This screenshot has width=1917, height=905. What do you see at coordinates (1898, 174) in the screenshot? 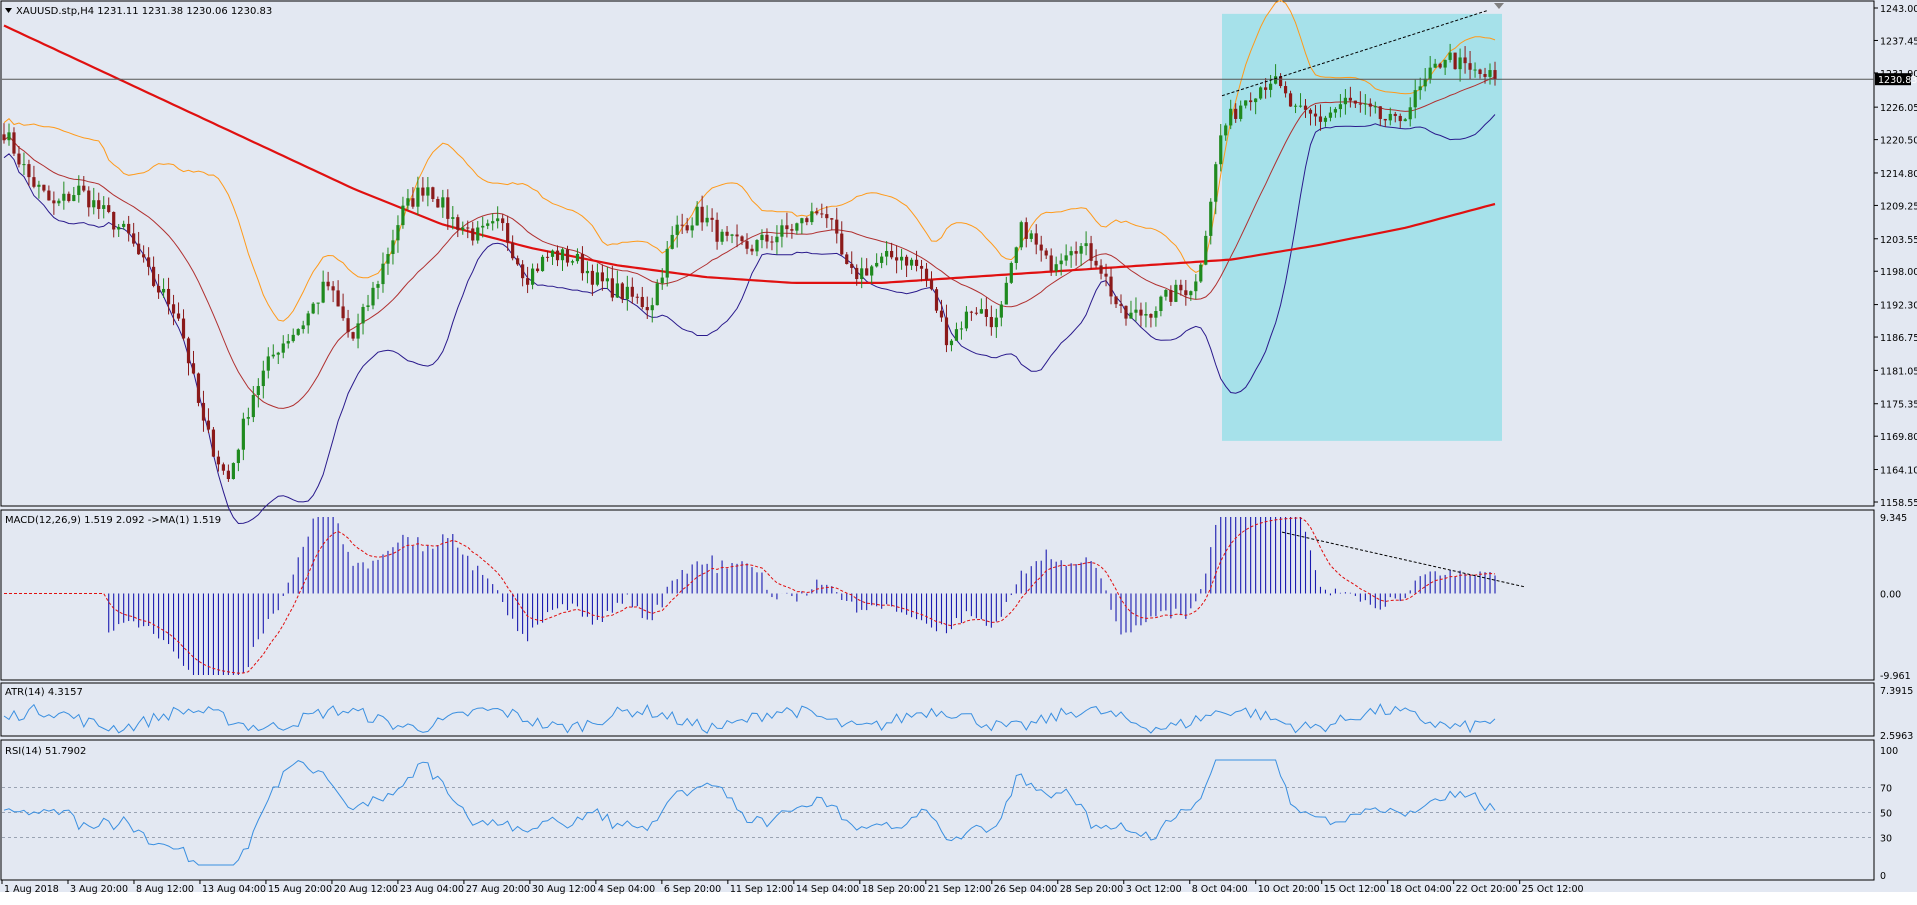
I see `price-tick-label: 1214.80` at bounding box center [1898, 174].